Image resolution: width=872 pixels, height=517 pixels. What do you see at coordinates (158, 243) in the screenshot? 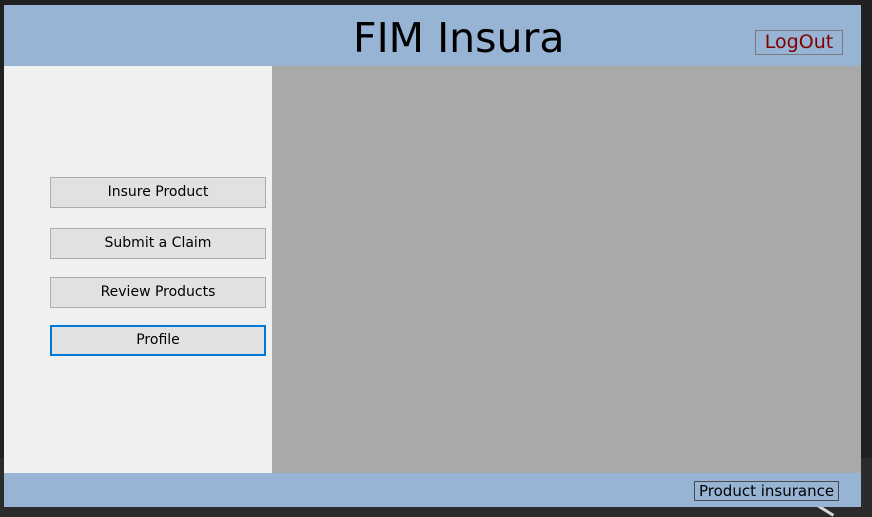
I see `submit-claim-button: Submit a Claim` at bounding box center [158, 243].